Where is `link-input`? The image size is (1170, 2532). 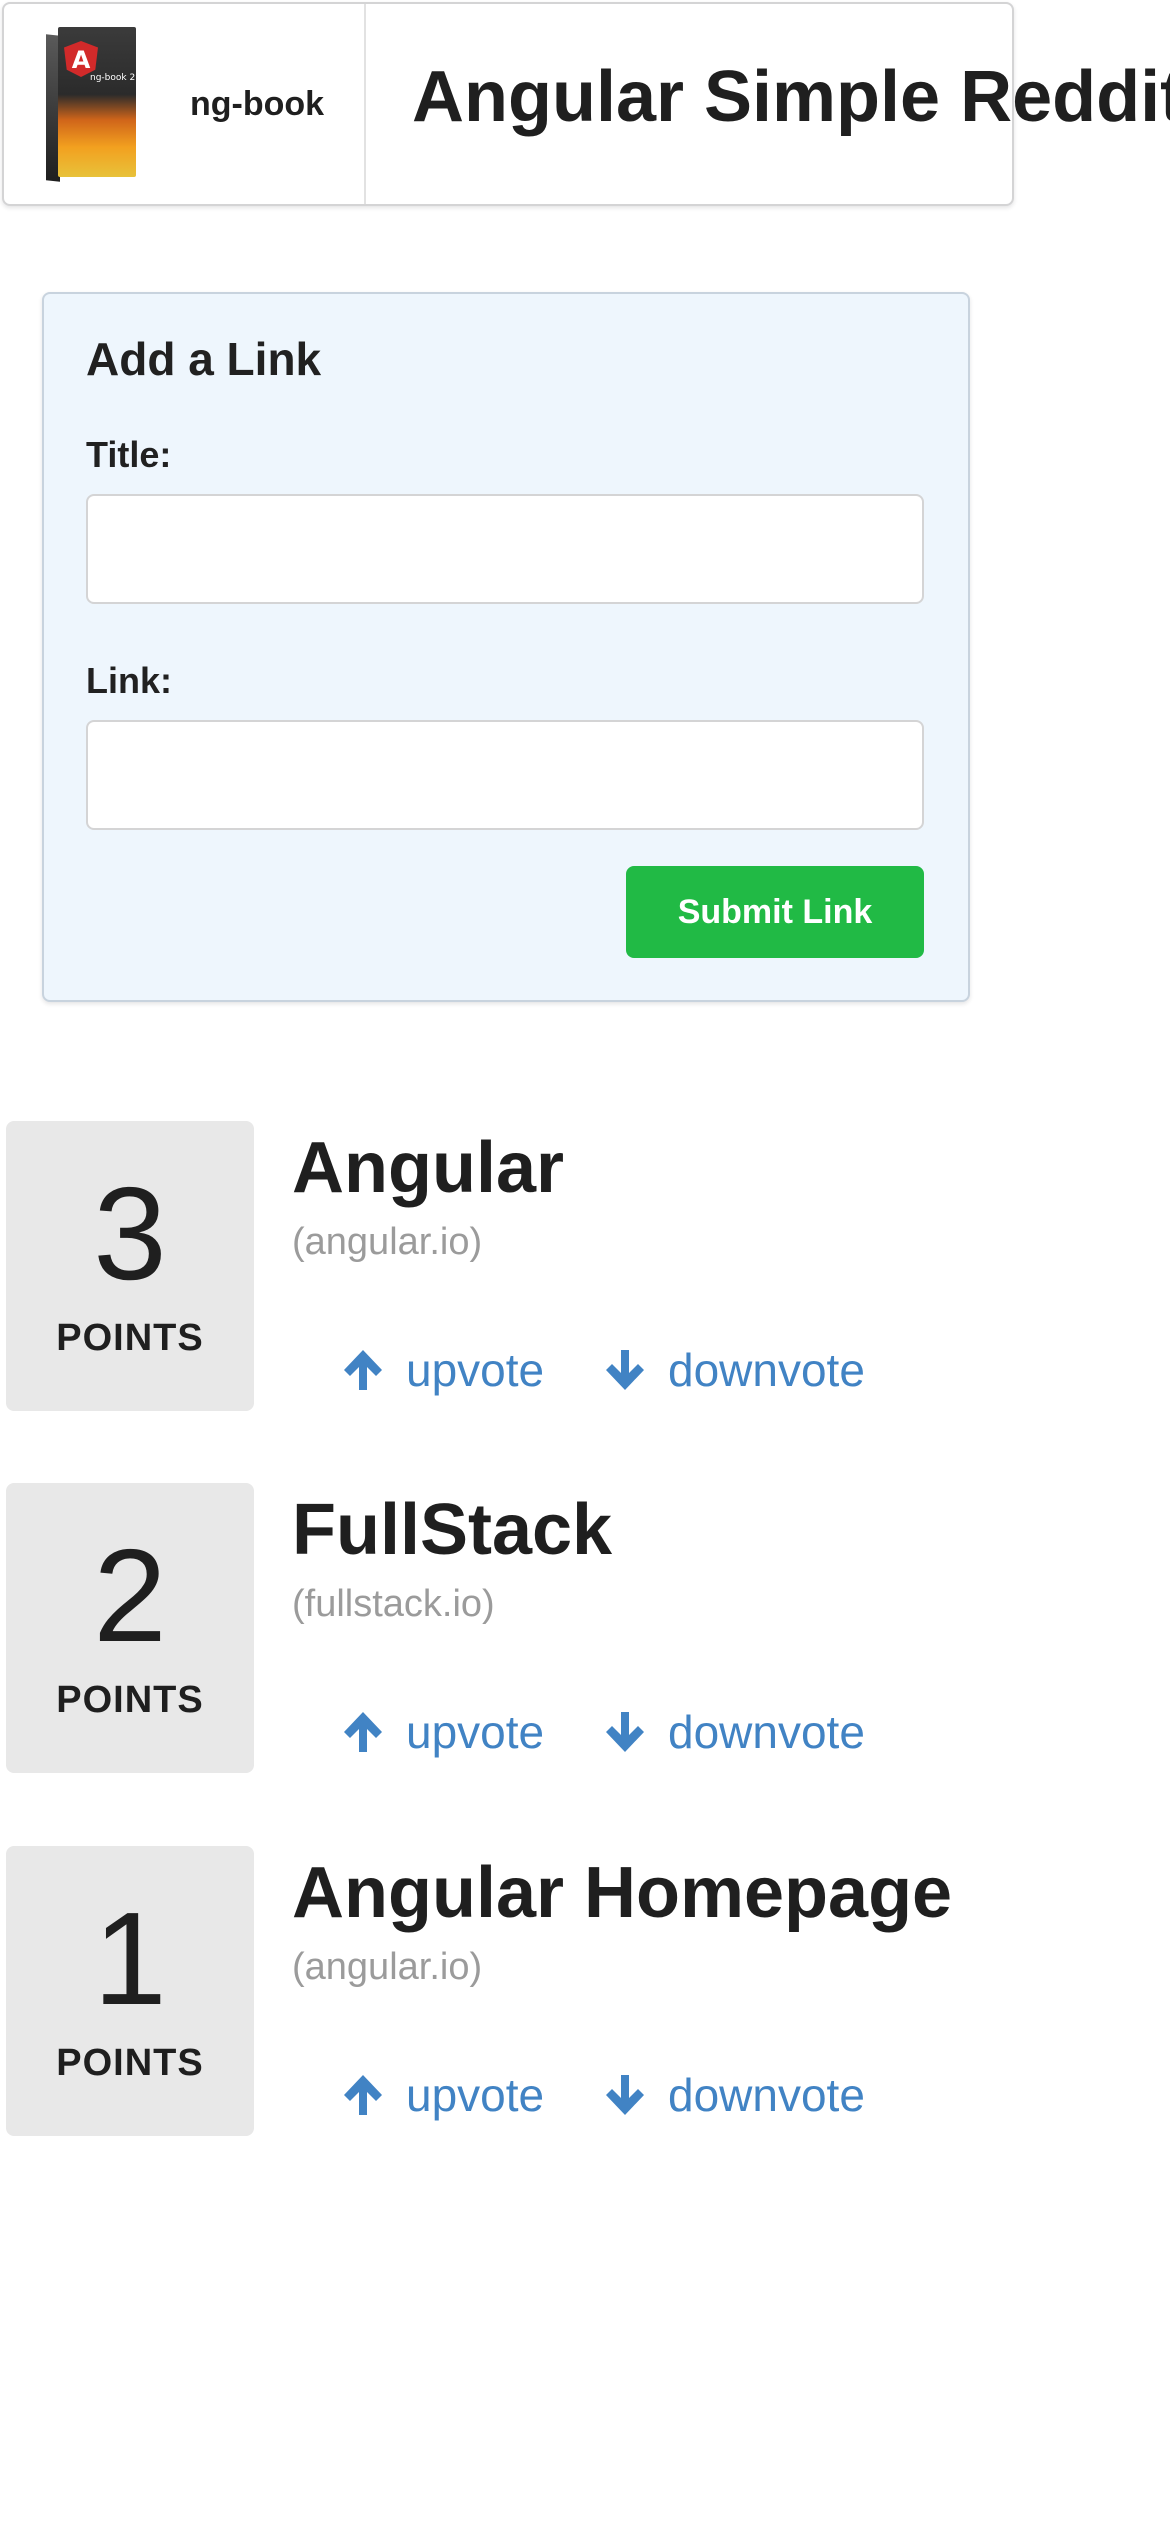
link-input is located at coordinates (505, 775).